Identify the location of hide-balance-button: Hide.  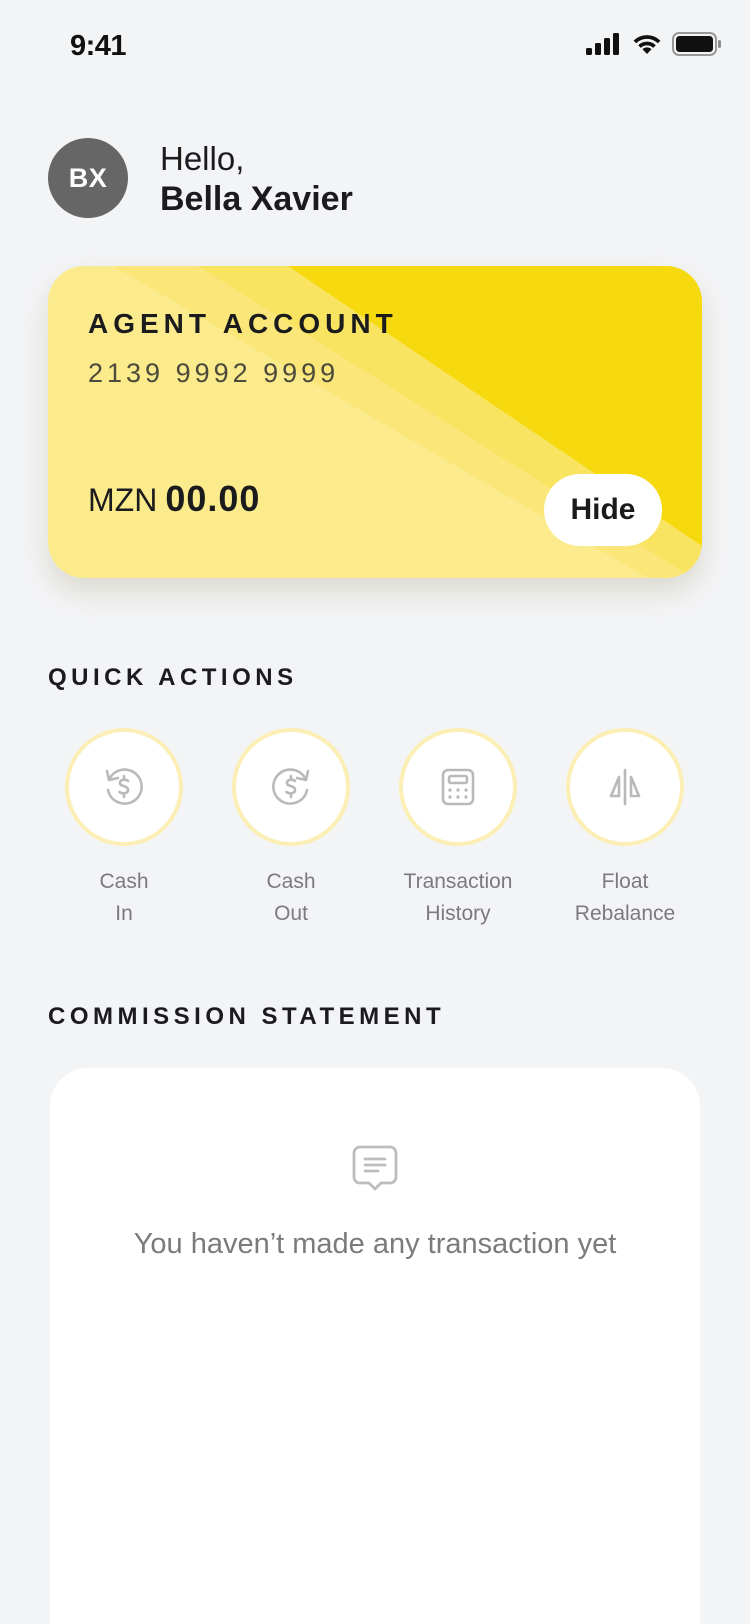
(603, 510).